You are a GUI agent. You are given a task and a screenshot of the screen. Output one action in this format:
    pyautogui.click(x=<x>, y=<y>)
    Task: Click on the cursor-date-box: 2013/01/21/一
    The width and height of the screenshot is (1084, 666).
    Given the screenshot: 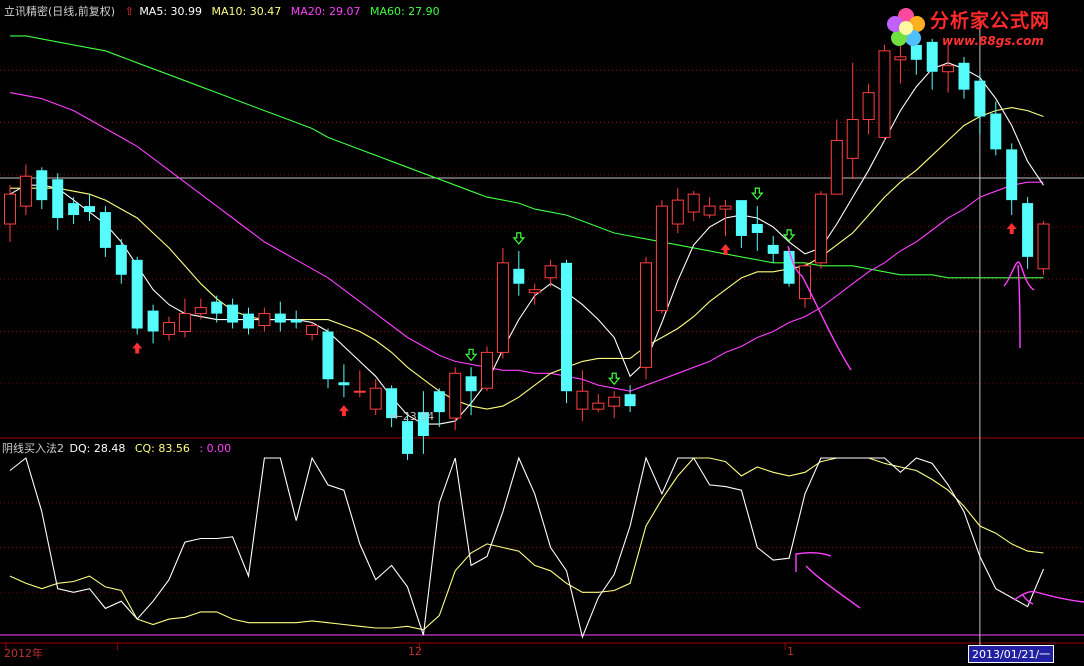 What is the action you would take?
    pyautogui.click(x=1011, y=654)
    